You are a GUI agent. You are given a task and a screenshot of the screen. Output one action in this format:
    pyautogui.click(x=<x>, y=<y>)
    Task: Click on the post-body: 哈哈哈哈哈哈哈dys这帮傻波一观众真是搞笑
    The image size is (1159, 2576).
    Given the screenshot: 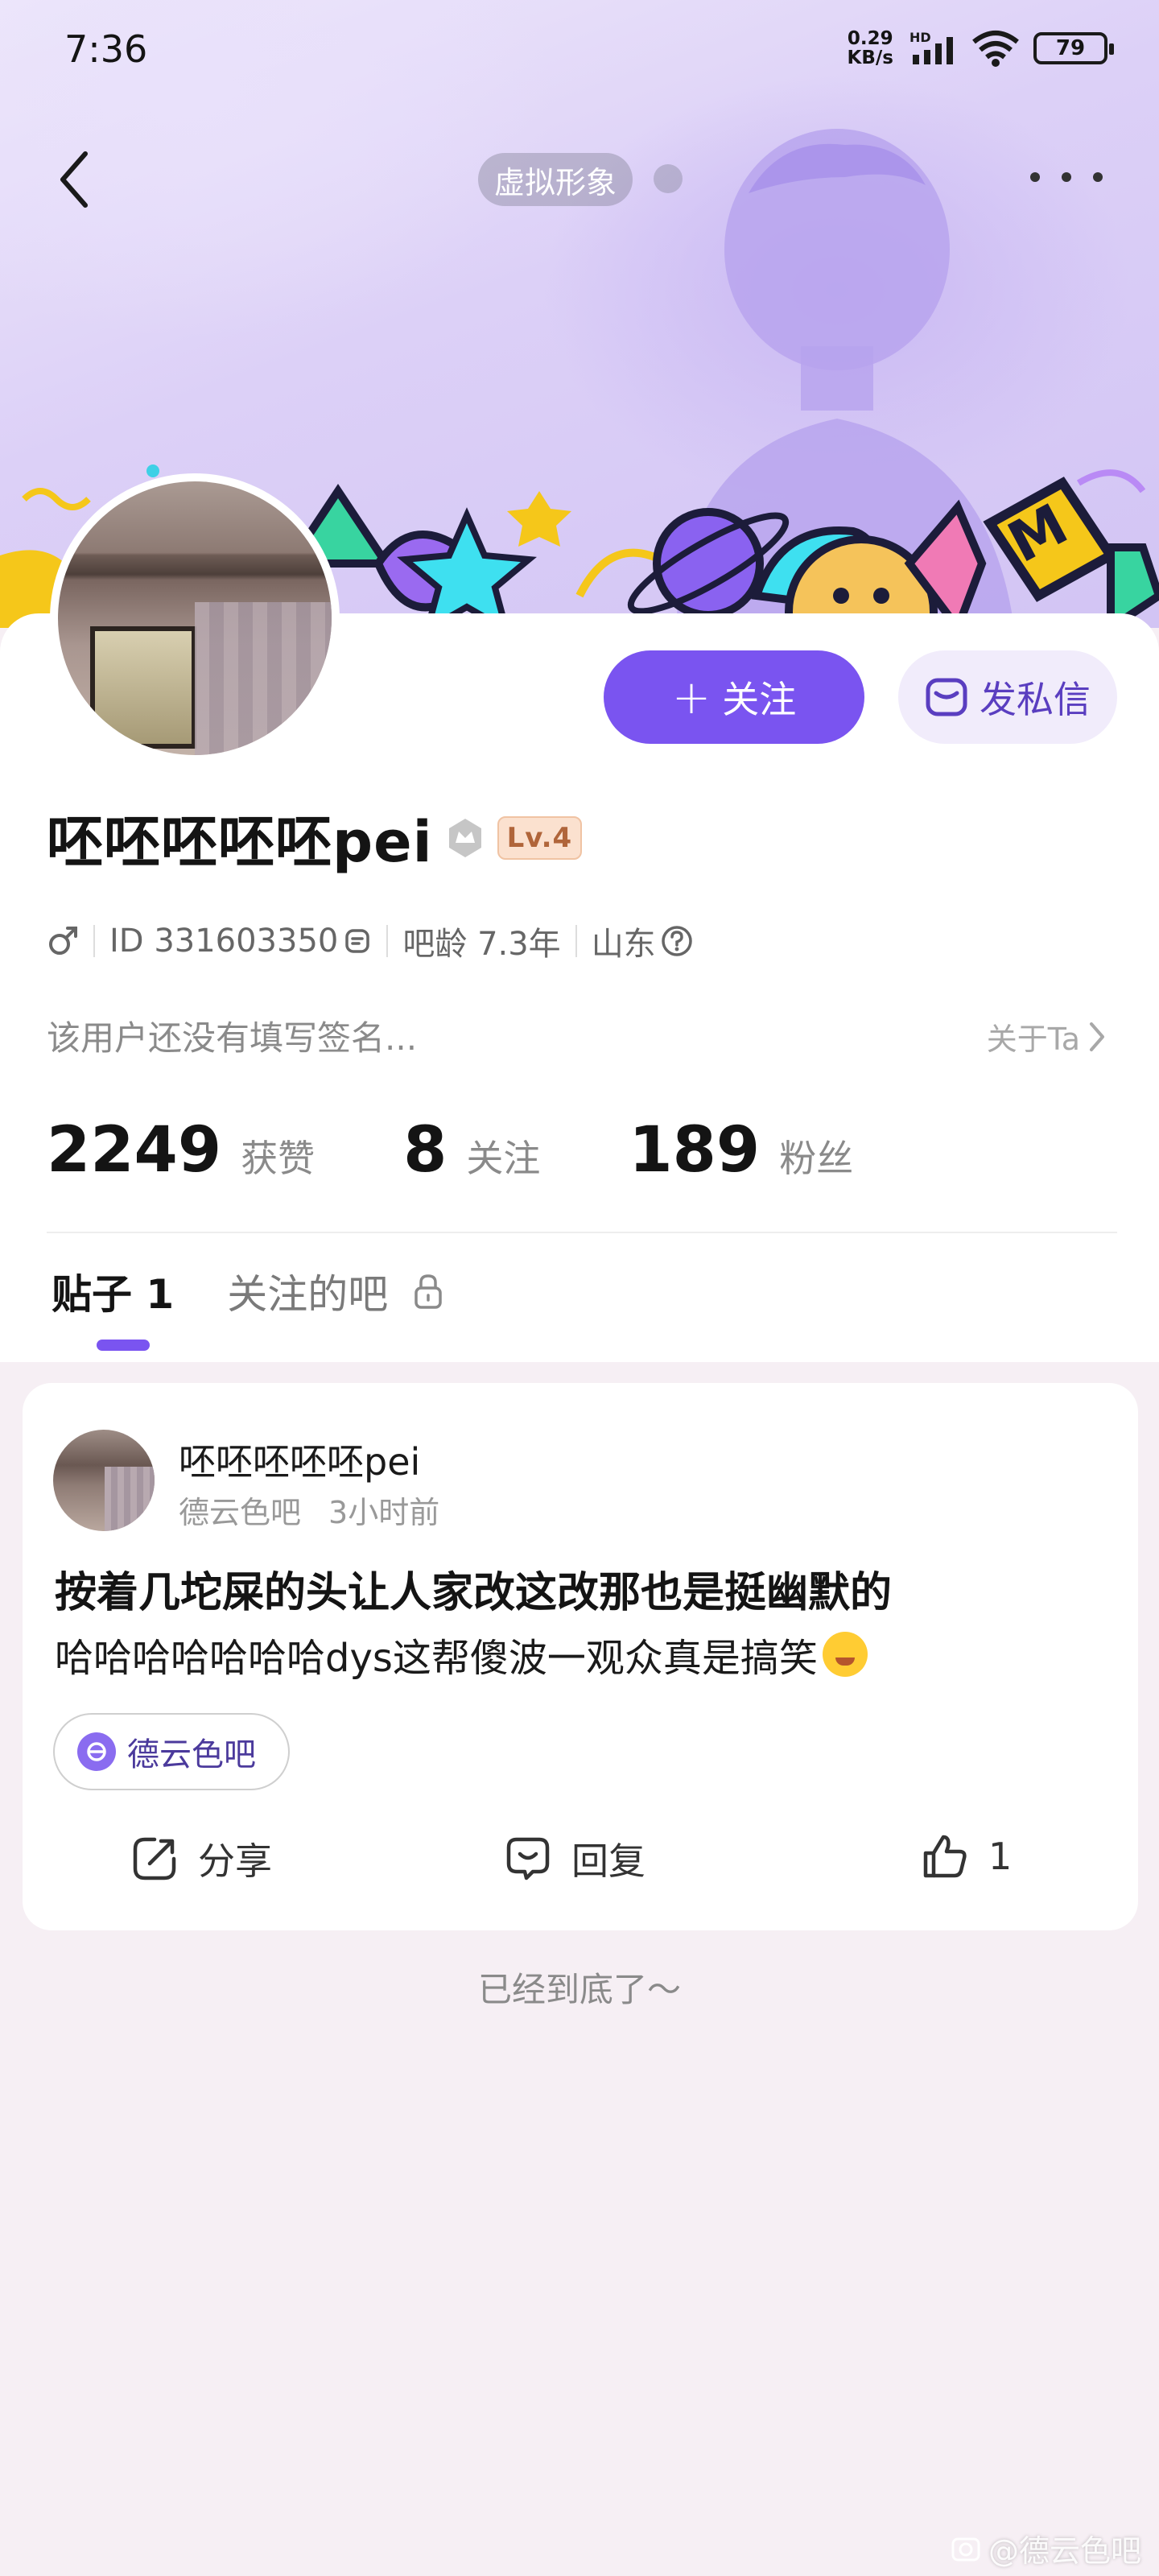 What is the action you would take?
    pyautogui.click(x=461, y=1654)
    